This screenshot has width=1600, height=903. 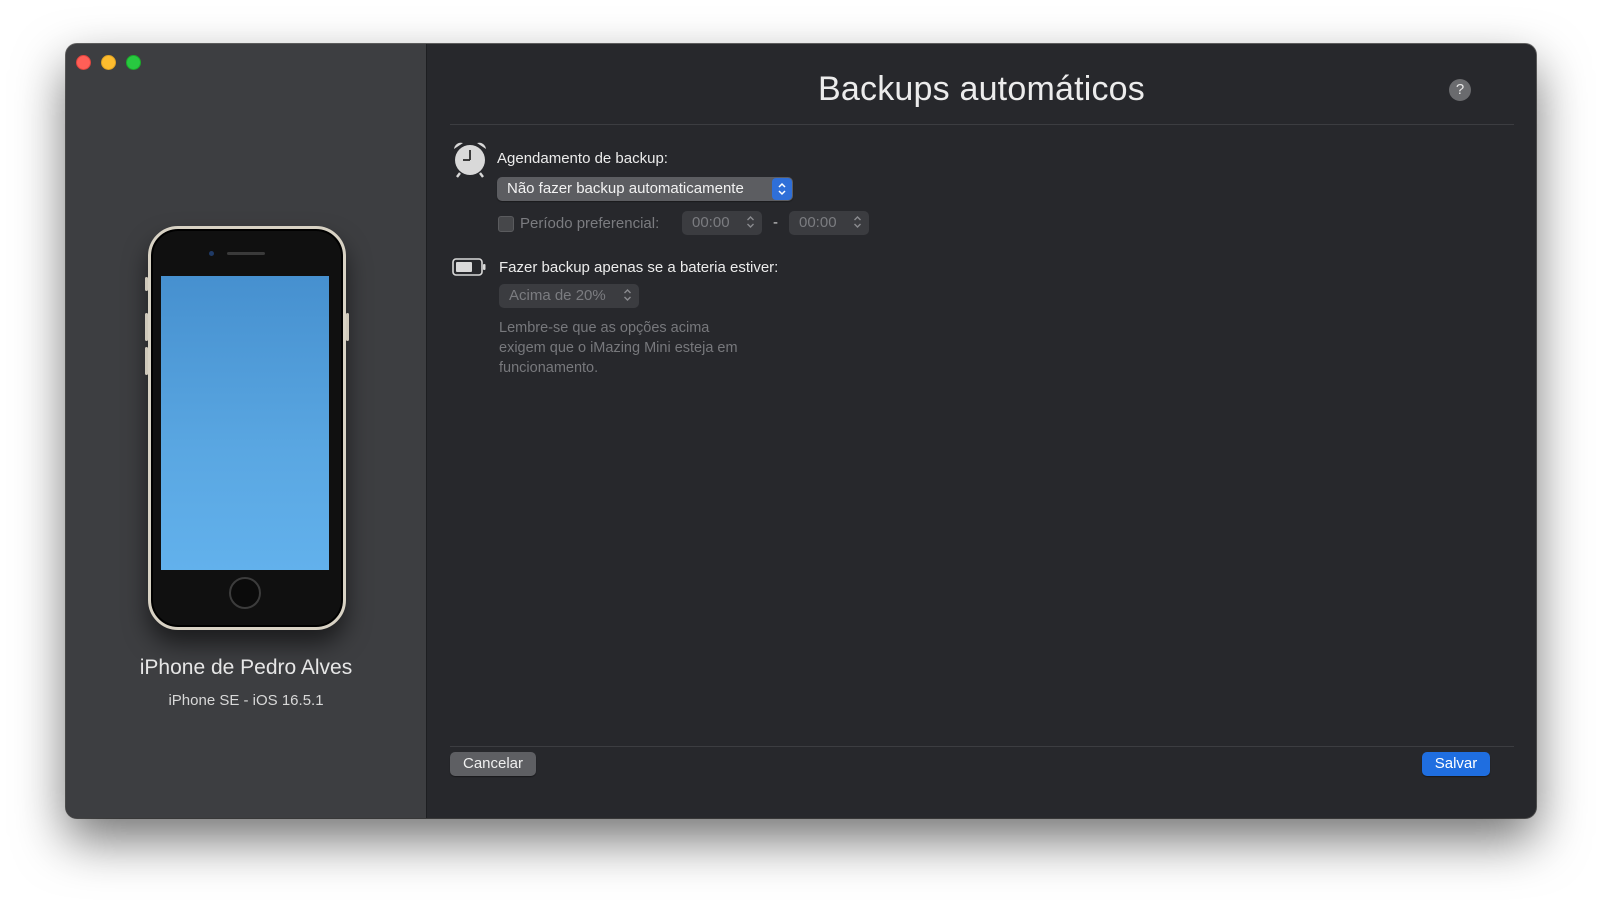 I want to click on header-divider, so click(x=982, y=124).